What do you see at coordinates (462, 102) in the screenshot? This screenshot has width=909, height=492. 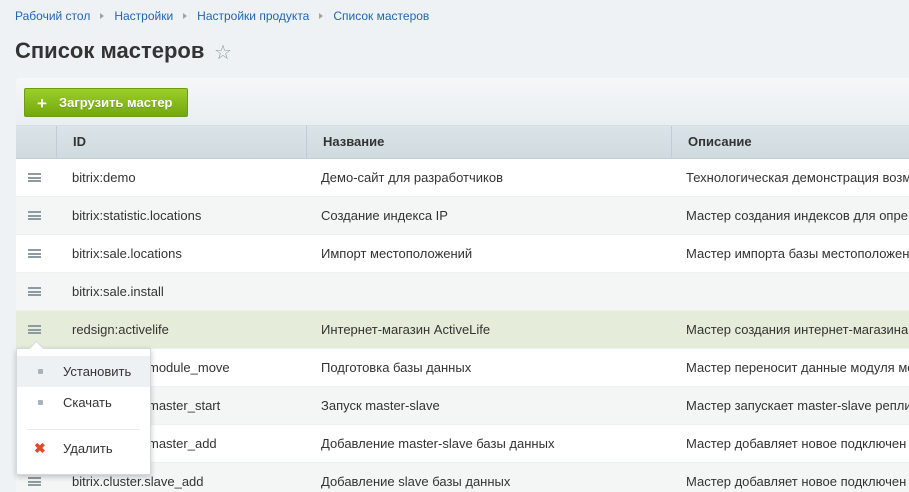 I see `toolbar: + Загрузить мастер` at bounding box center [462, 102].